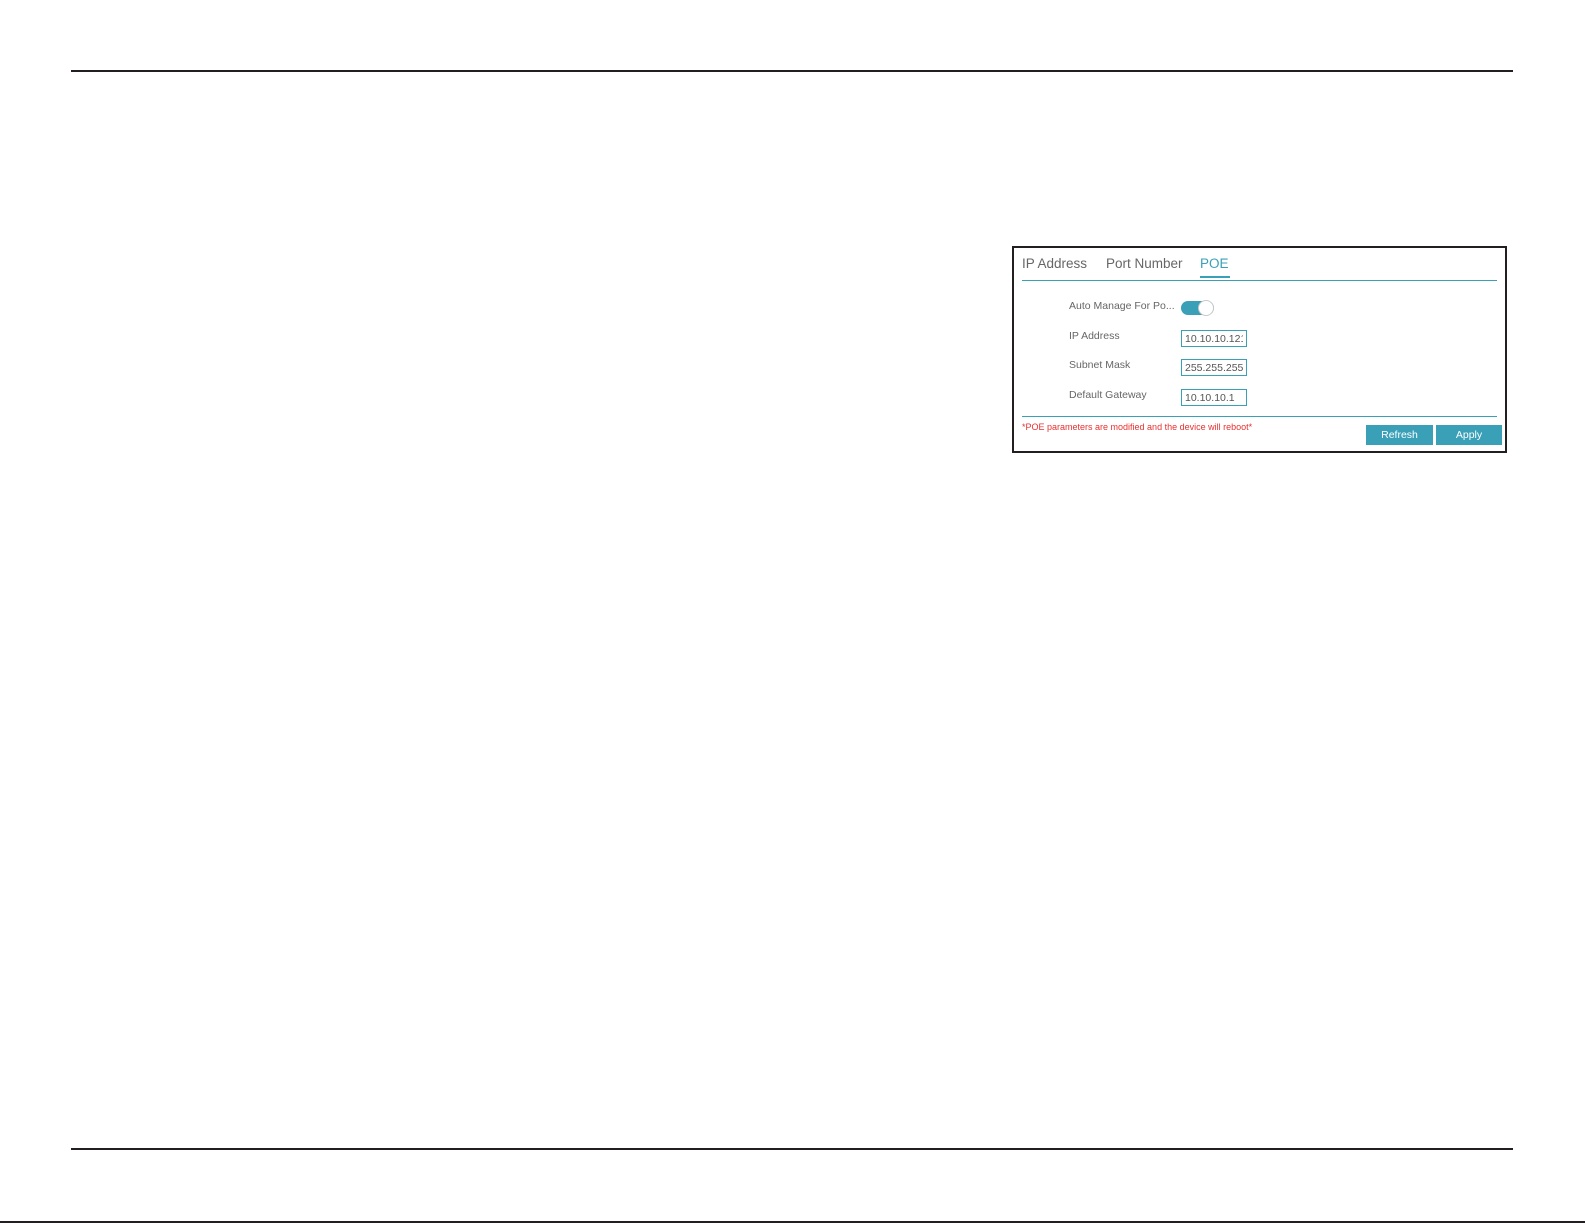  I want to click on refresh-button: Refresh, so click(1399, 435).